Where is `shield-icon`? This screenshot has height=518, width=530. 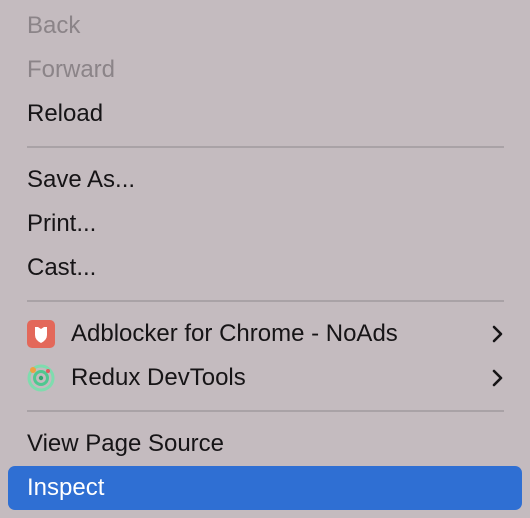
shield-icon is located at coordinates (41, 334).